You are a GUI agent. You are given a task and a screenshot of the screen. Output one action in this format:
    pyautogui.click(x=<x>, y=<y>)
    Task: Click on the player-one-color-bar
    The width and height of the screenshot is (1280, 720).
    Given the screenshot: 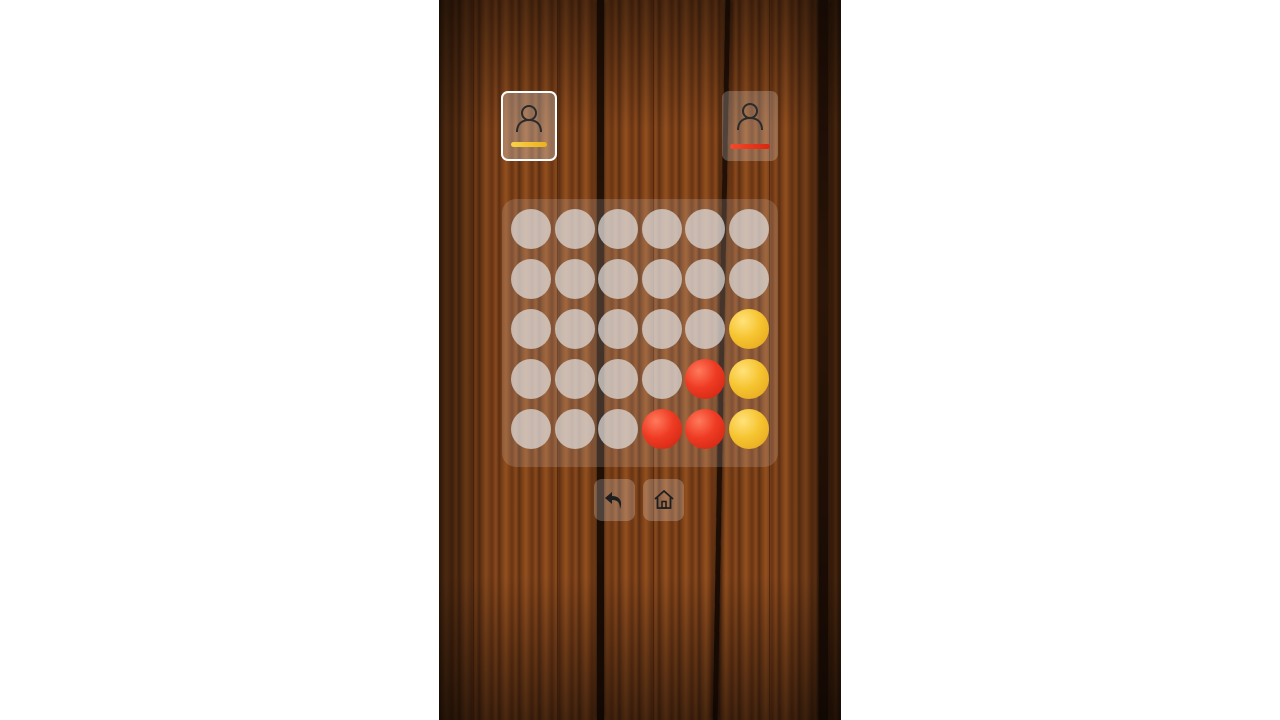 What is the action you would take?
    pyautogui.click(x=529, y=144)
    